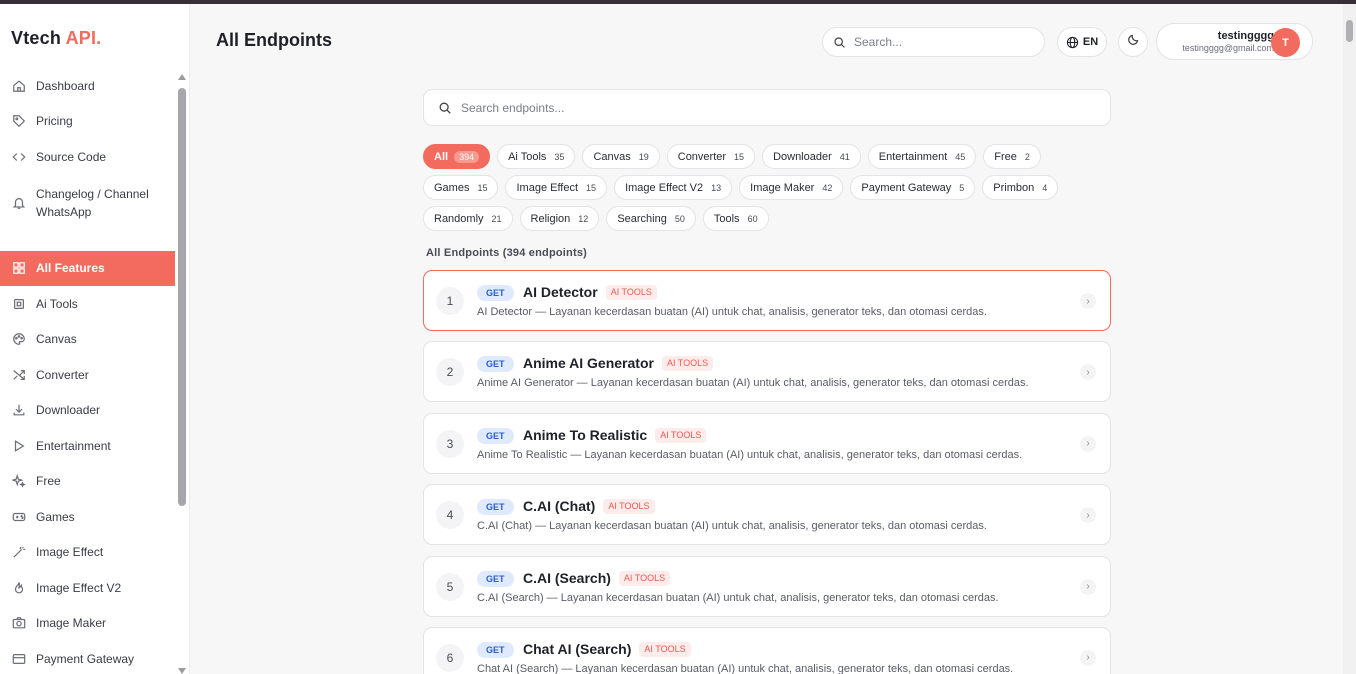  Describe the element at coordinates (482, 187) in the screenshot. I see `chip-count: 15` at that location.